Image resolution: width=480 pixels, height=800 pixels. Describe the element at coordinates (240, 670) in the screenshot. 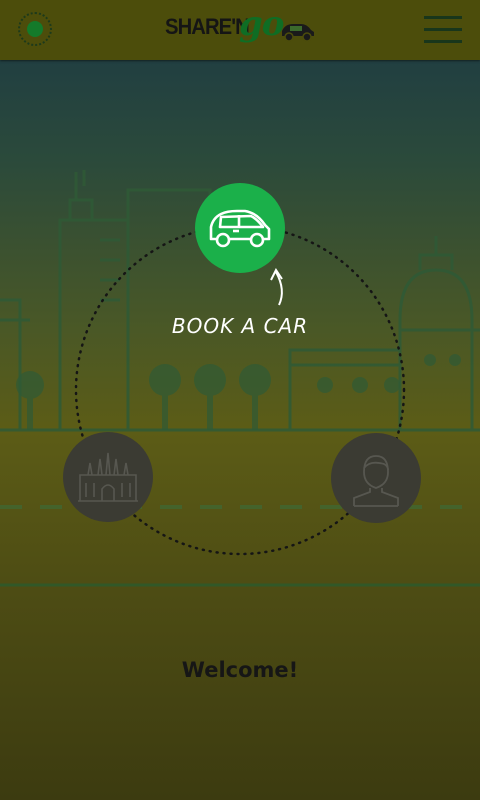

I see `welcome-text: Welcome!` at that location.